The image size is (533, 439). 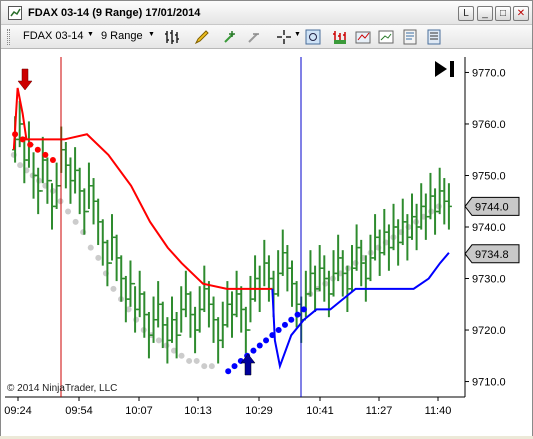 What do you see at coordinates (489, 383) in the screenshot?
I see `y-tick-label: 9710.0` at bounding box center [489, 383].